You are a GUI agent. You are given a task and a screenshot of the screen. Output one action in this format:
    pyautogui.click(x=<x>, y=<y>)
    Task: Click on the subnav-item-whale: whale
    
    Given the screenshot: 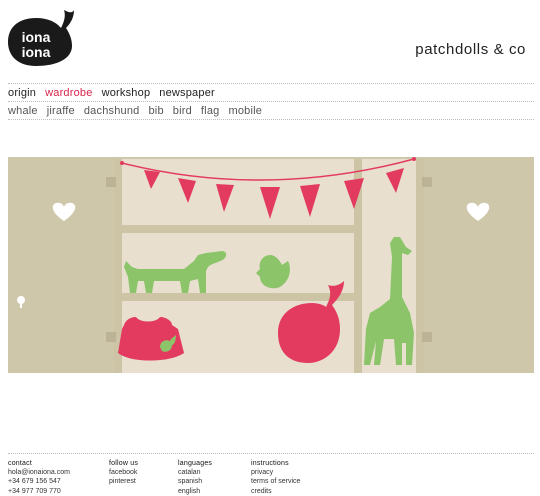 What is the action you would take?
    pyautogui.click(x=23, y=111)
    